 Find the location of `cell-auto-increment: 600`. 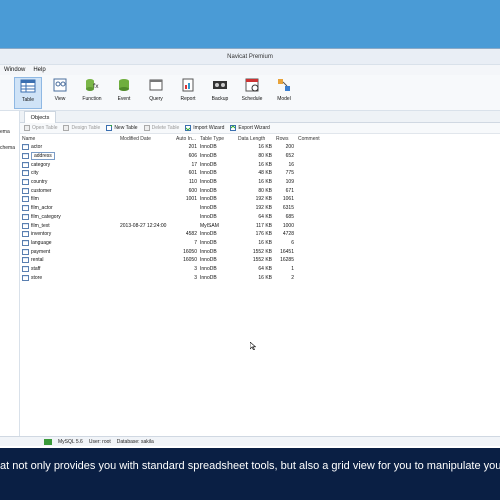

cell-auto-increment: 600 is located at coordinates (192, 190).